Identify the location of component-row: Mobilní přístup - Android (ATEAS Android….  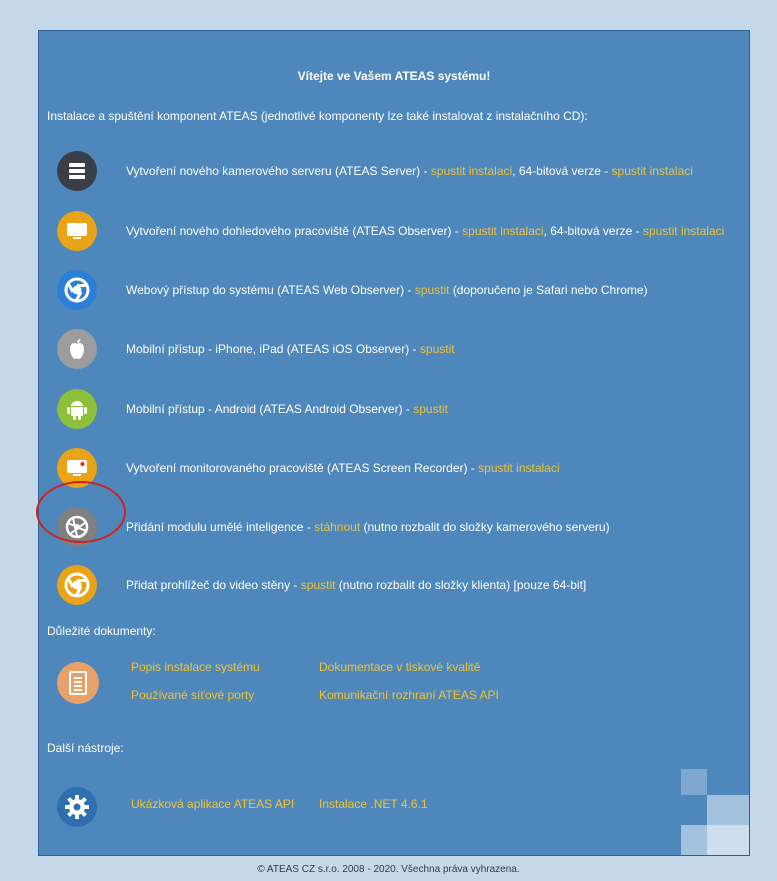
(252, 409).